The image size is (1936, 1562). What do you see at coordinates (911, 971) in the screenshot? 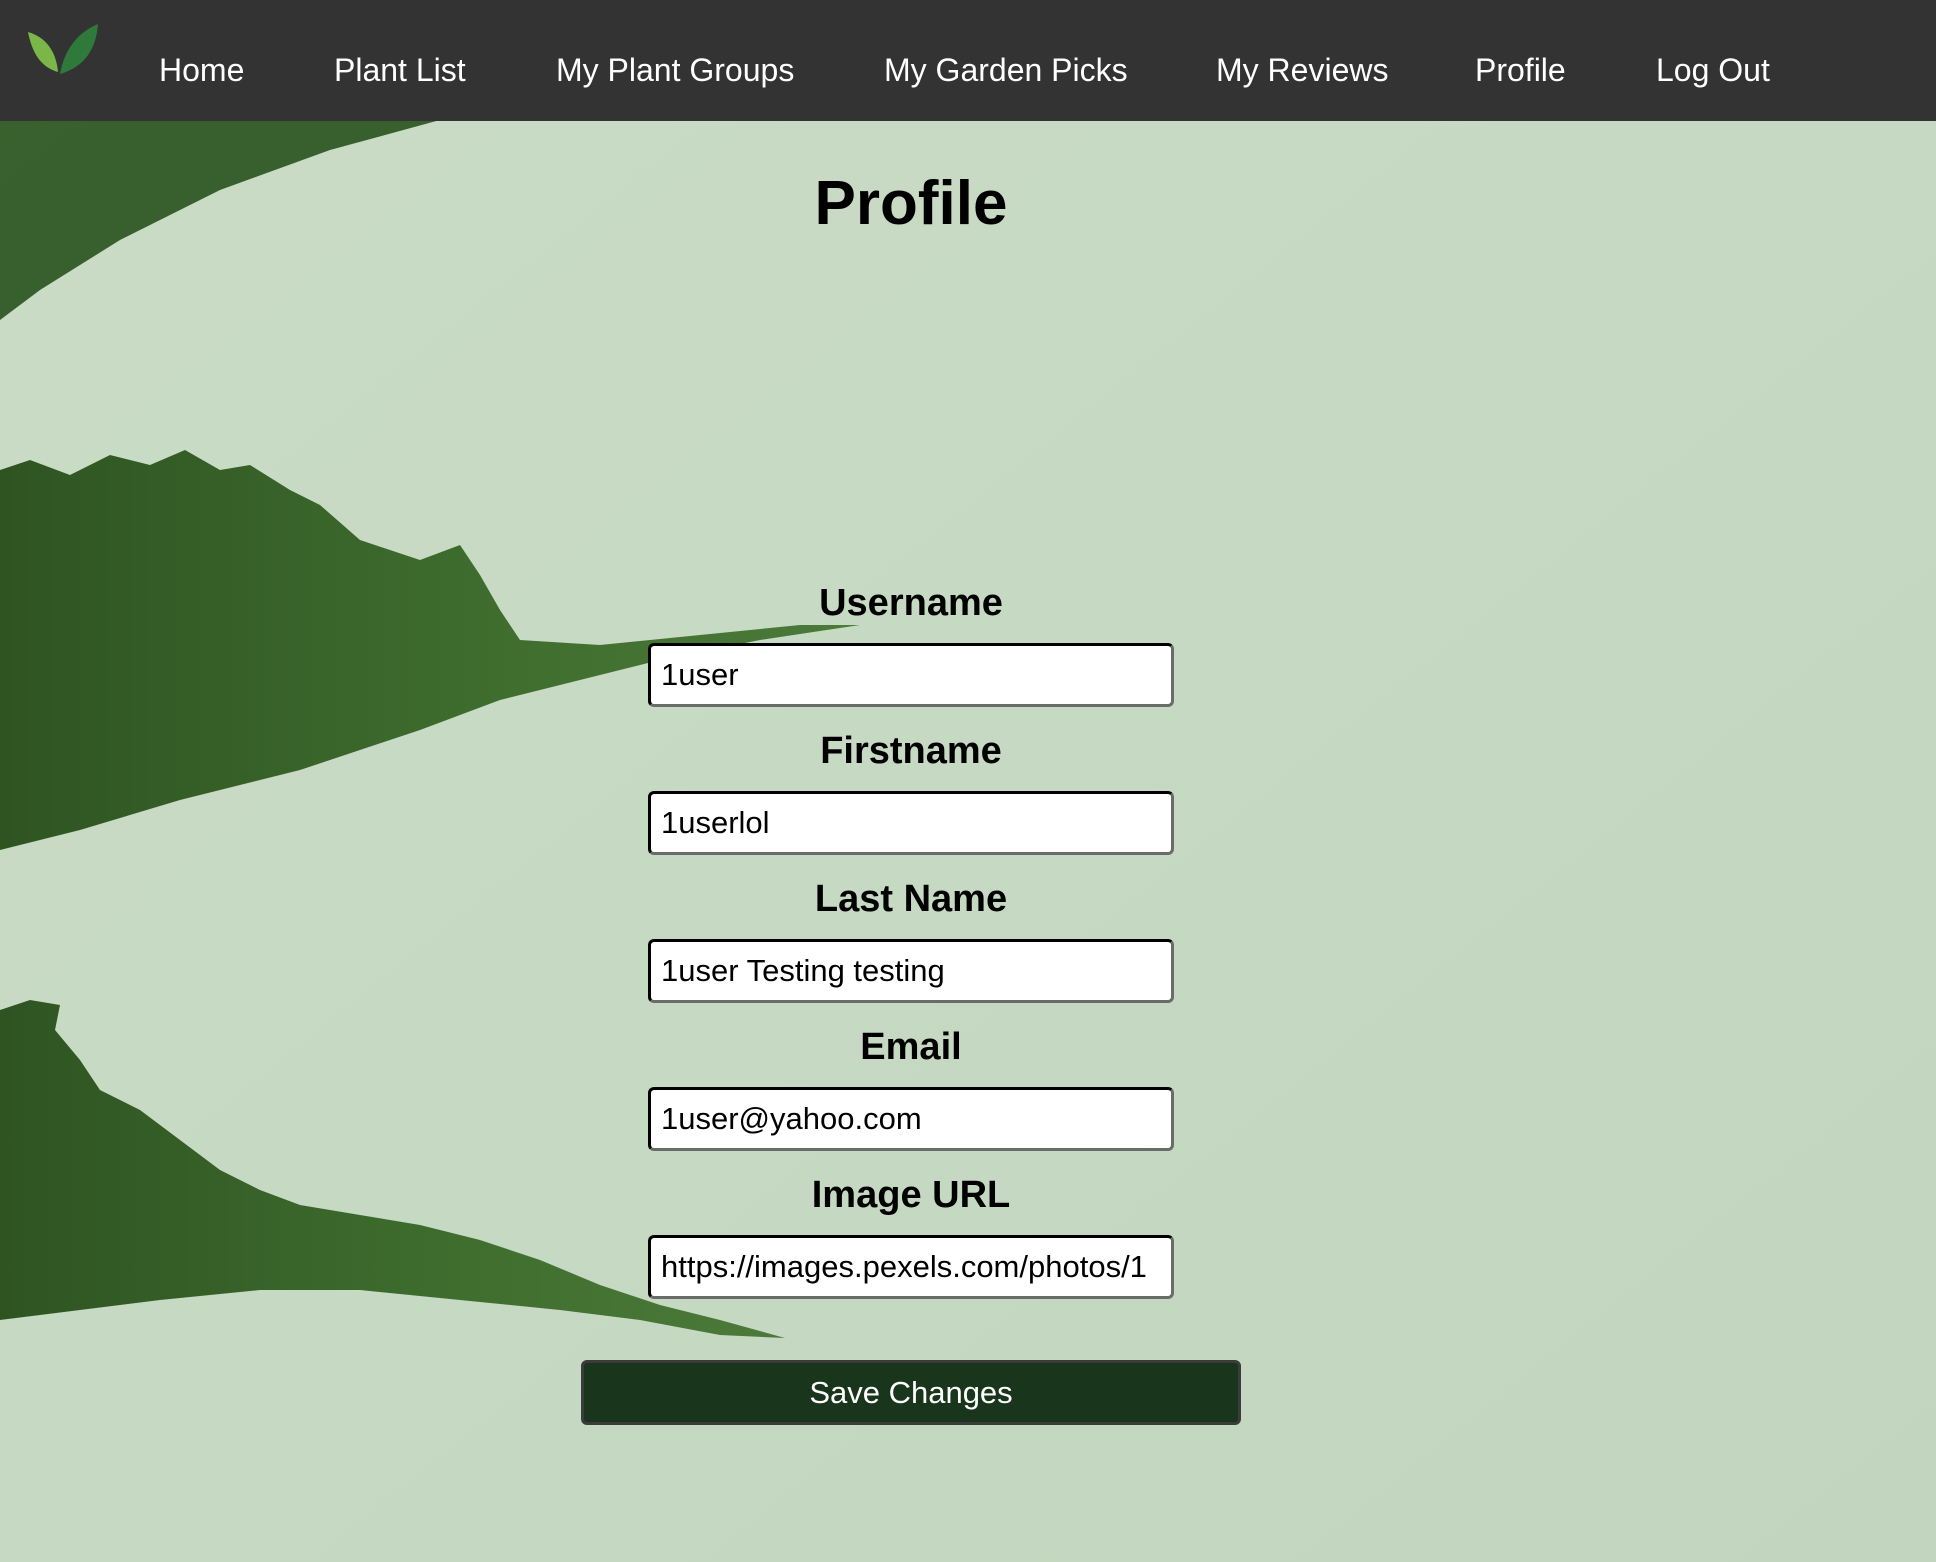
I see `lastname-input` at bounding box center [911, 971].